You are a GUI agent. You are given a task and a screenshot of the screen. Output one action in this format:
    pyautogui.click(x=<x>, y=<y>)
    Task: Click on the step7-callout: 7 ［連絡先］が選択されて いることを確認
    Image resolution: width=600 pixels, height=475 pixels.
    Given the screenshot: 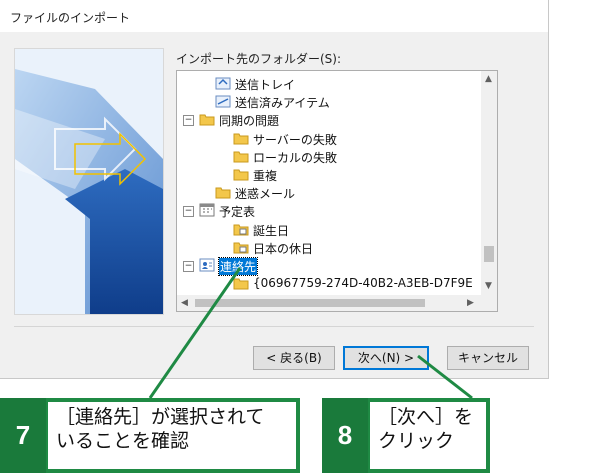 What is the action you would take?
    pyautogui.click(x=150, y=435)
    